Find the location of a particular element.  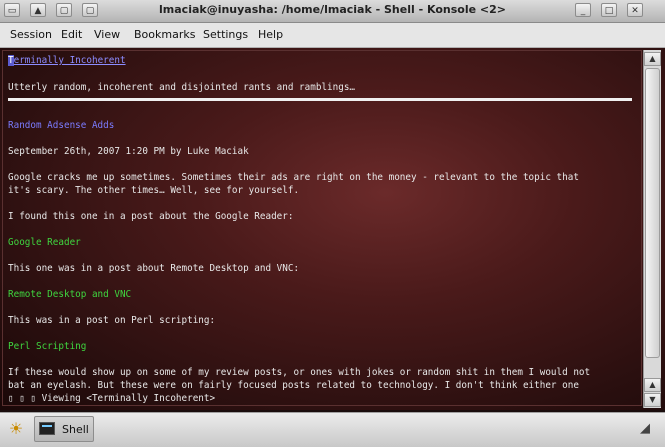

task-button-shell: Shell is located at coordinates (64, 429).